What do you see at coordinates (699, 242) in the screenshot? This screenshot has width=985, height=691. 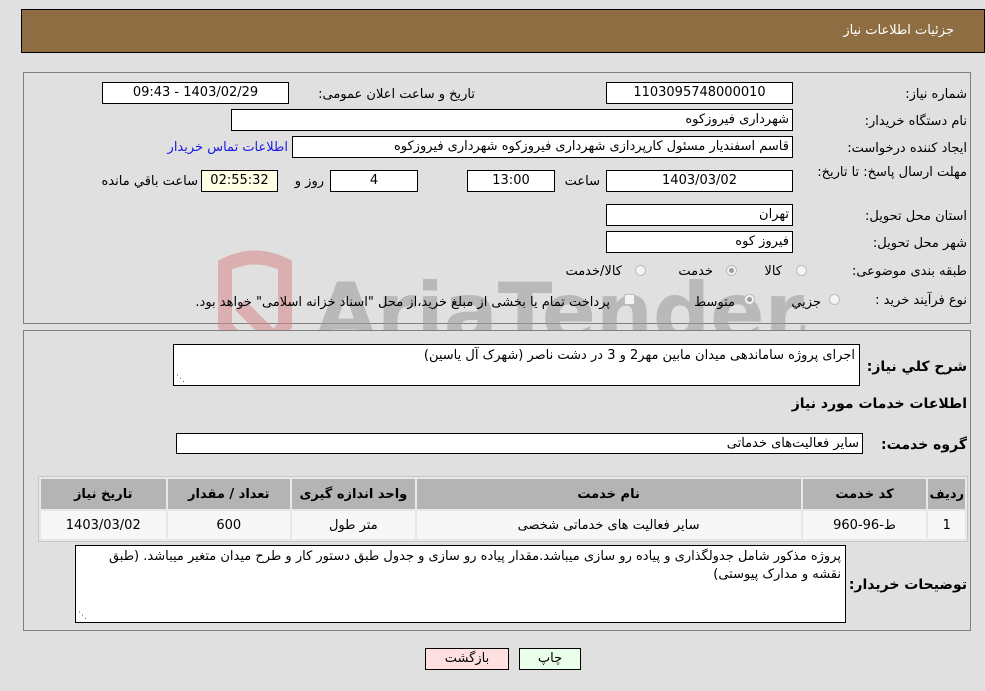 I see `city-field: فیروز کوه` at bounding box center [699, 242].